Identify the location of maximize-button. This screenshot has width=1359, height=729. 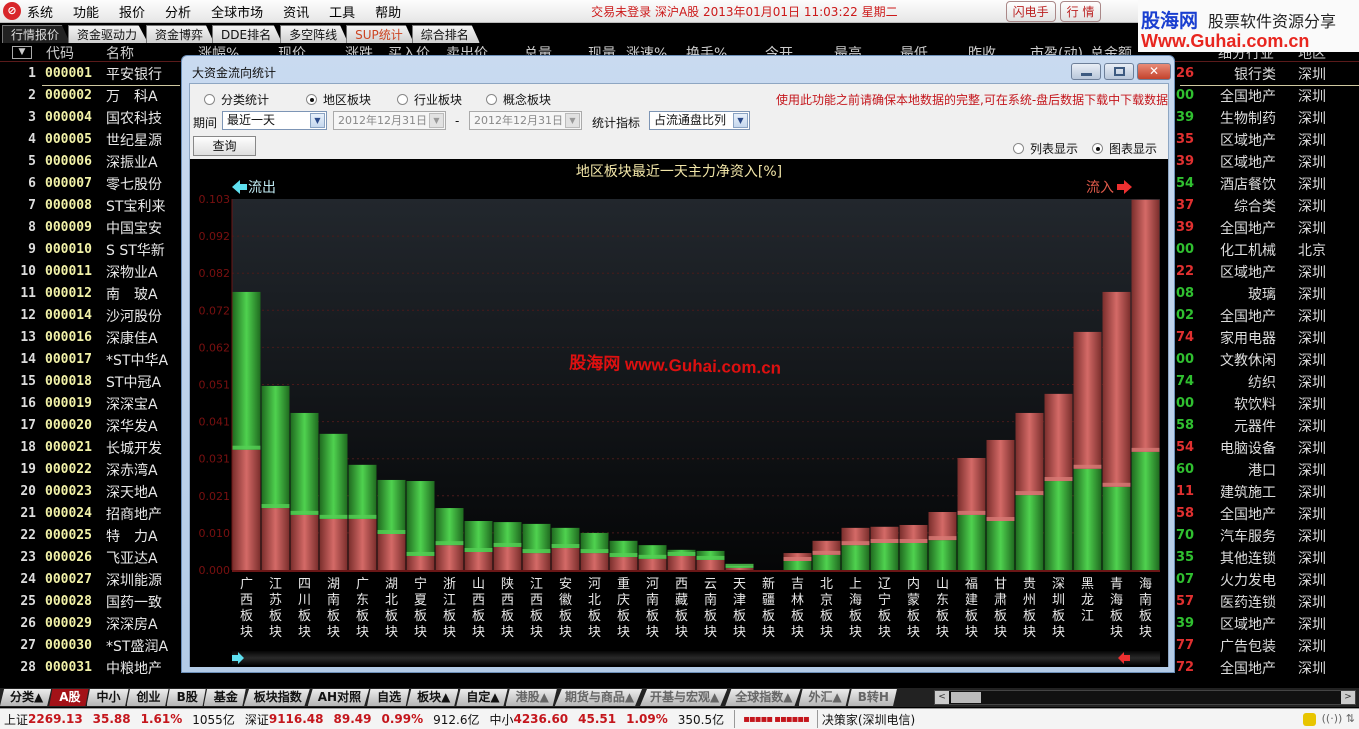
(1119, 71).